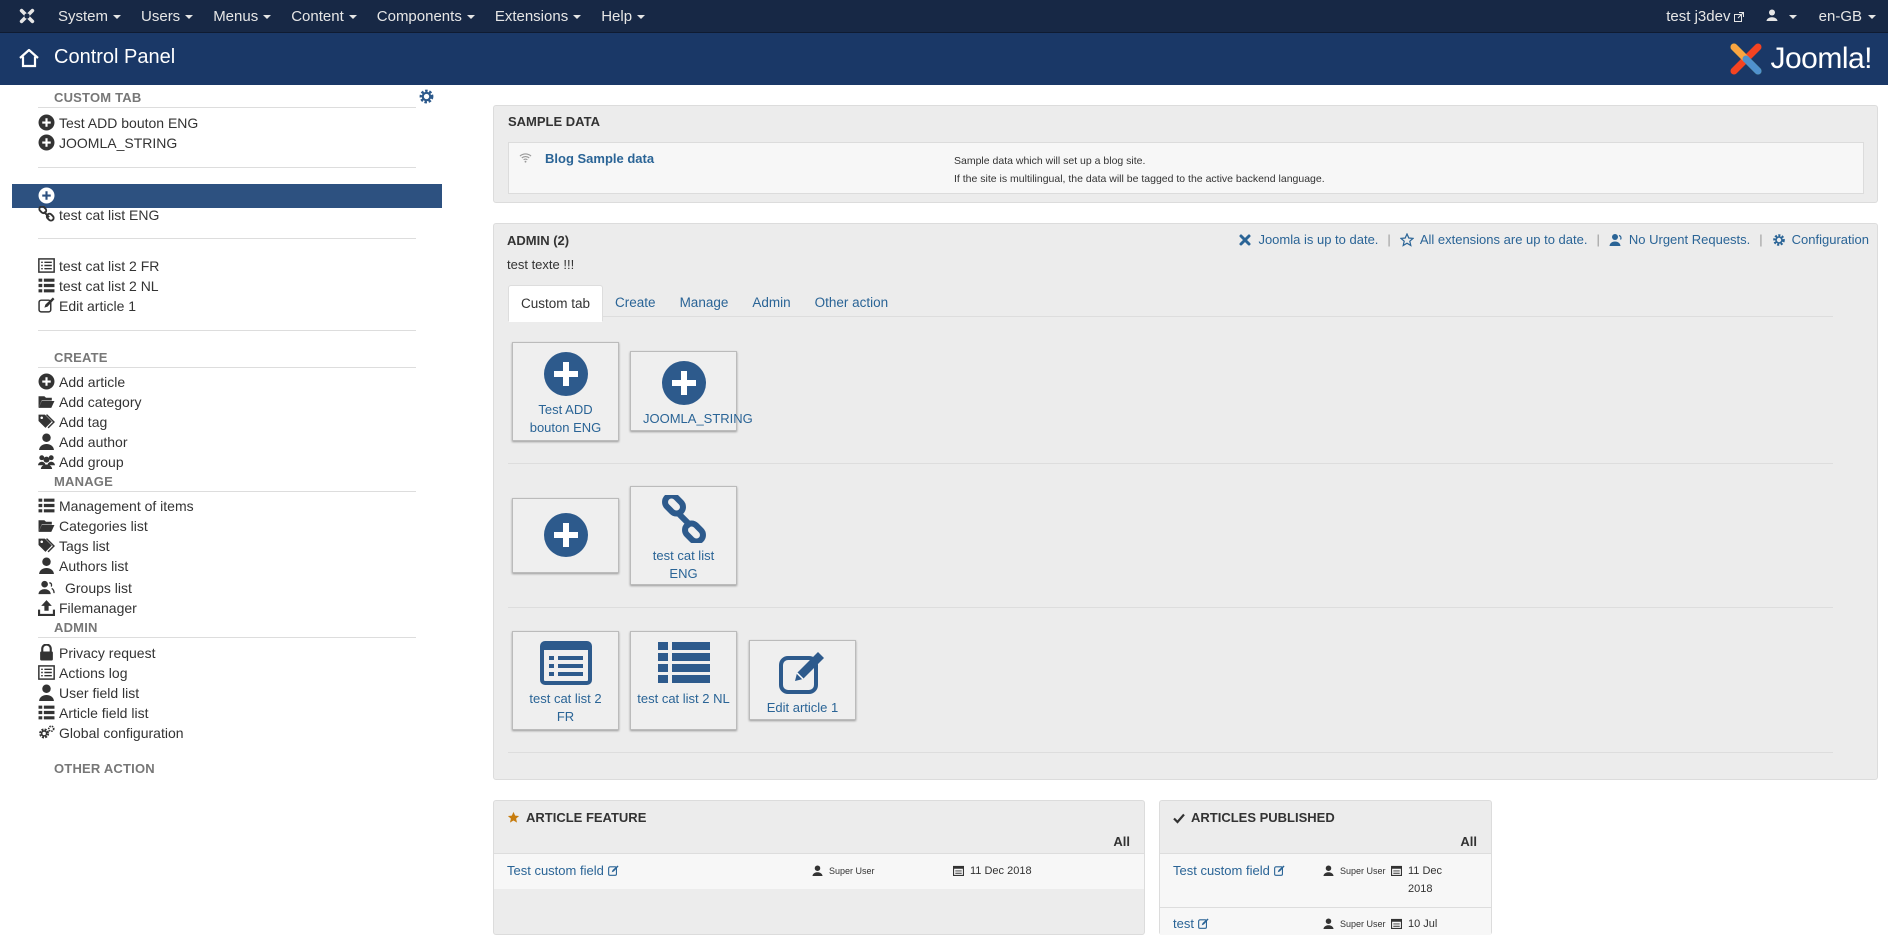  I want to click on sidebar-heading-other-action: OTHER ACTION, so click(104, 768).